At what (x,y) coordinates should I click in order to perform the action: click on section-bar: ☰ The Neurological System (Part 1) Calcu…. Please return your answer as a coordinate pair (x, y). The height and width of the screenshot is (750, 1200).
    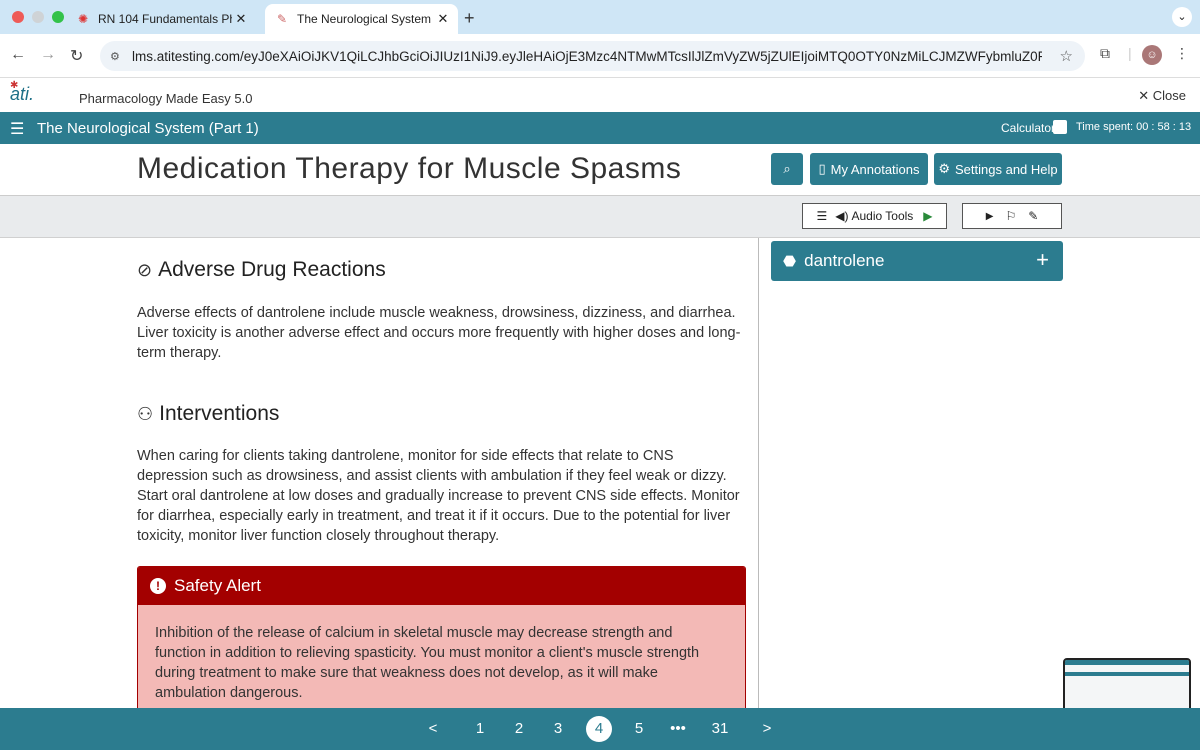
    Looking at the image, I should click on (600, 128).